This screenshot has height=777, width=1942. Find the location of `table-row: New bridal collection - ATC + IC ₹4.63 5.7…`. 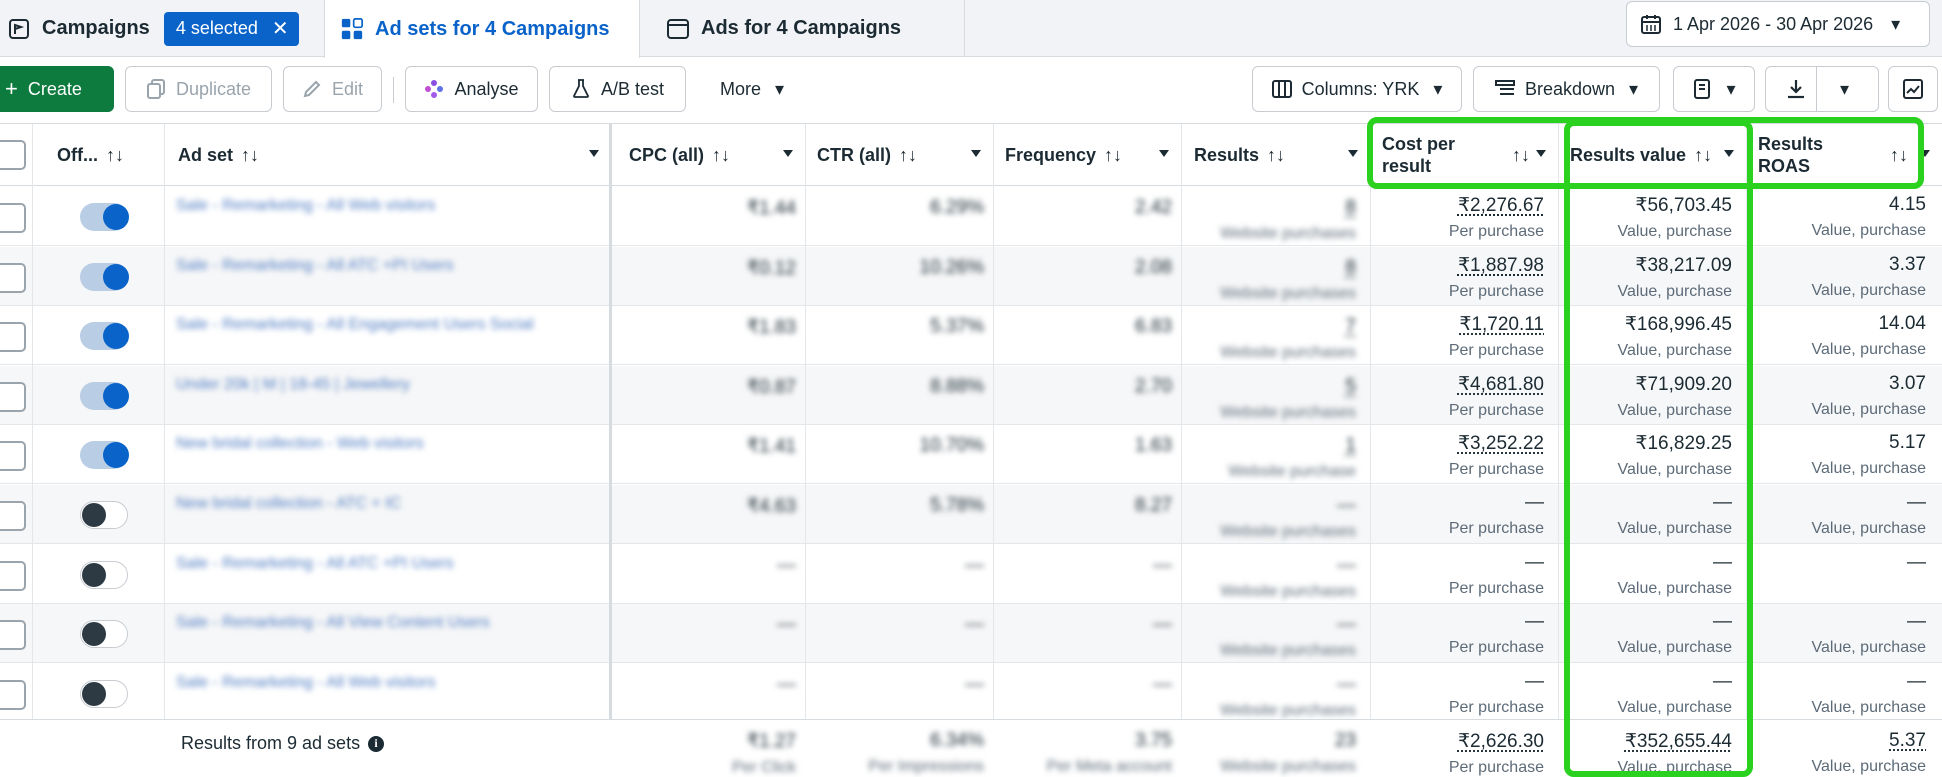

table-row: New bridal collection - ATC + IC ₹4.63 5.7… is located at coordinates (971, 514).